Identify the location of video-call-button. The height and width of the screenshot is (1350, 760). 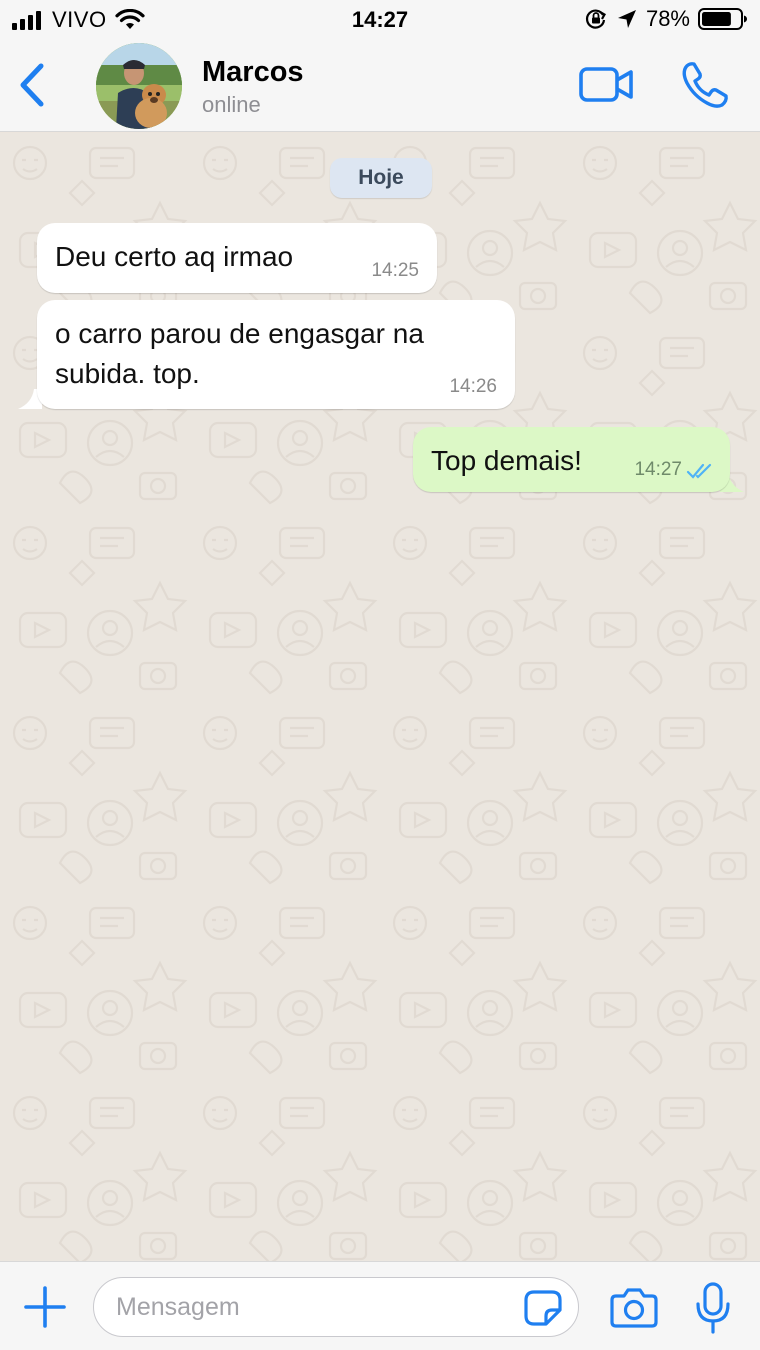
(607, 85).